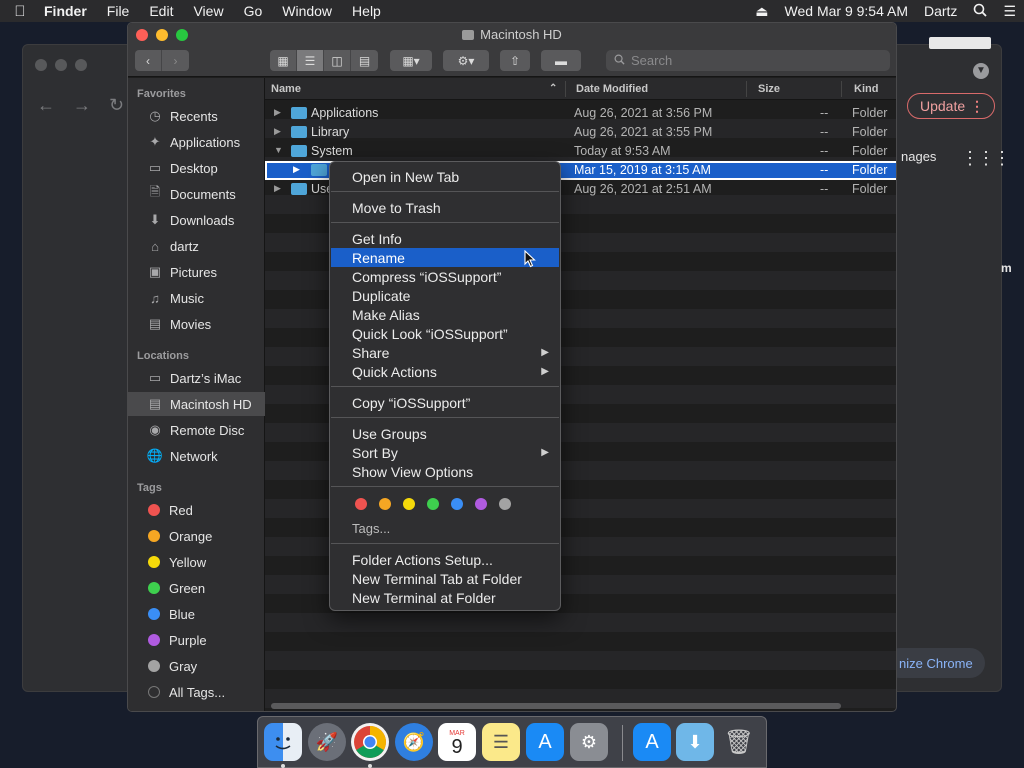 This screenshot has height=768, width=1024. I want to click on sidebar-item-documents: 🗎 Documents, so click(196, 194).